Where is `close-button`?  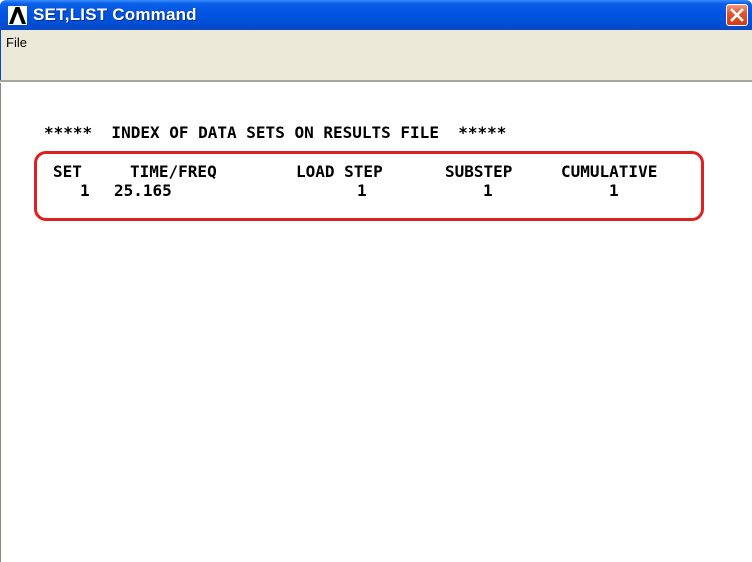 close-button is located at coordinates (737, 15).